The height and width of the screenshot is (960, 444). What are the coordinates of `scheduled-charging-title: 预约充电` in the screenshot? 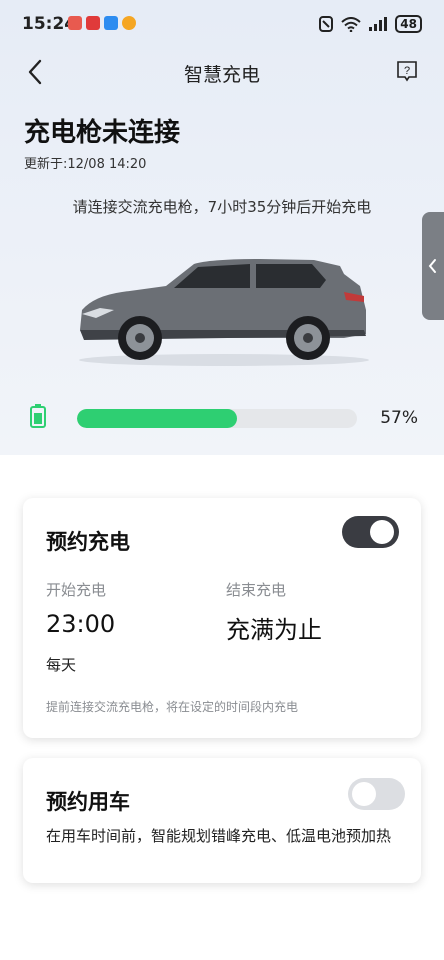 It's located at (88, 542).